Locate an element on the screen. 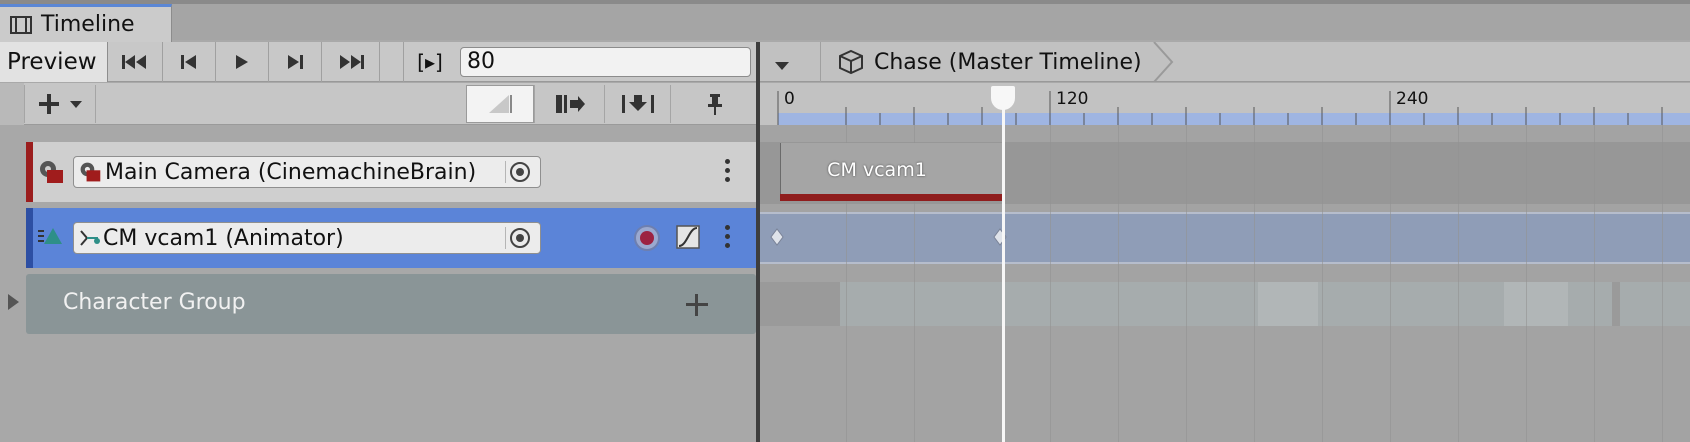  camera-binding-label: Main Camera (CinemachineBrain) is located at coordinates (291, 172).